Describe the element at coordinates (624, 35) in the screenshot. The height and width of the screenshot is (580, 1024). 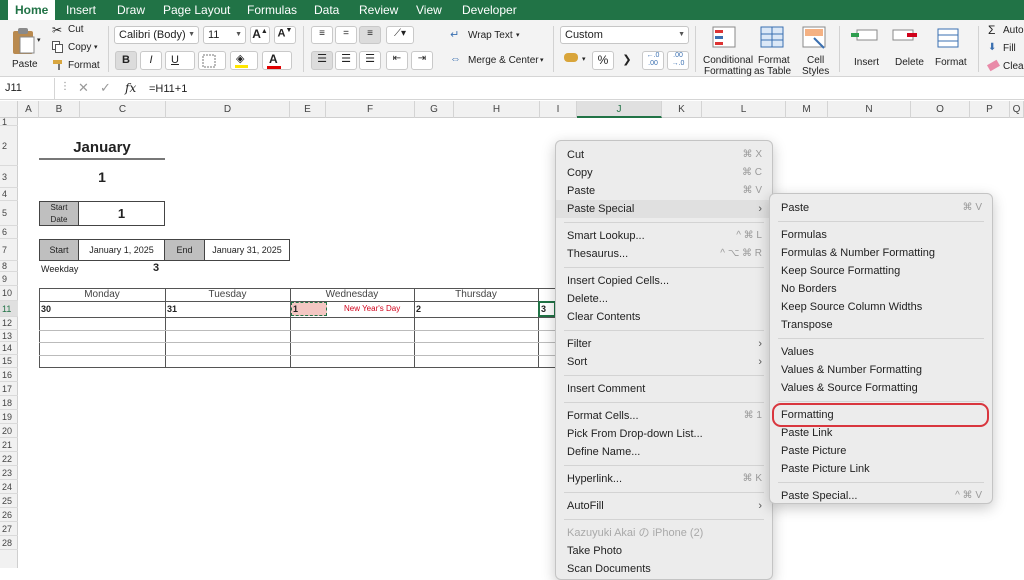
I see `number-format-dropdown: Custom ▼` at that location.